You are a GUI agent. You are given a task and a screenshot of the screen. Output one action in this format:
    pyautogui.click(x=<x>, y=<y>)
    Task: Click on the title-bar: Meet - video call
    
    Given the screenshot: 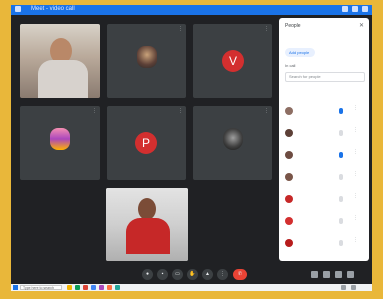 What is the action you would take?
    pyautogui.click(x=191, y=10)
    